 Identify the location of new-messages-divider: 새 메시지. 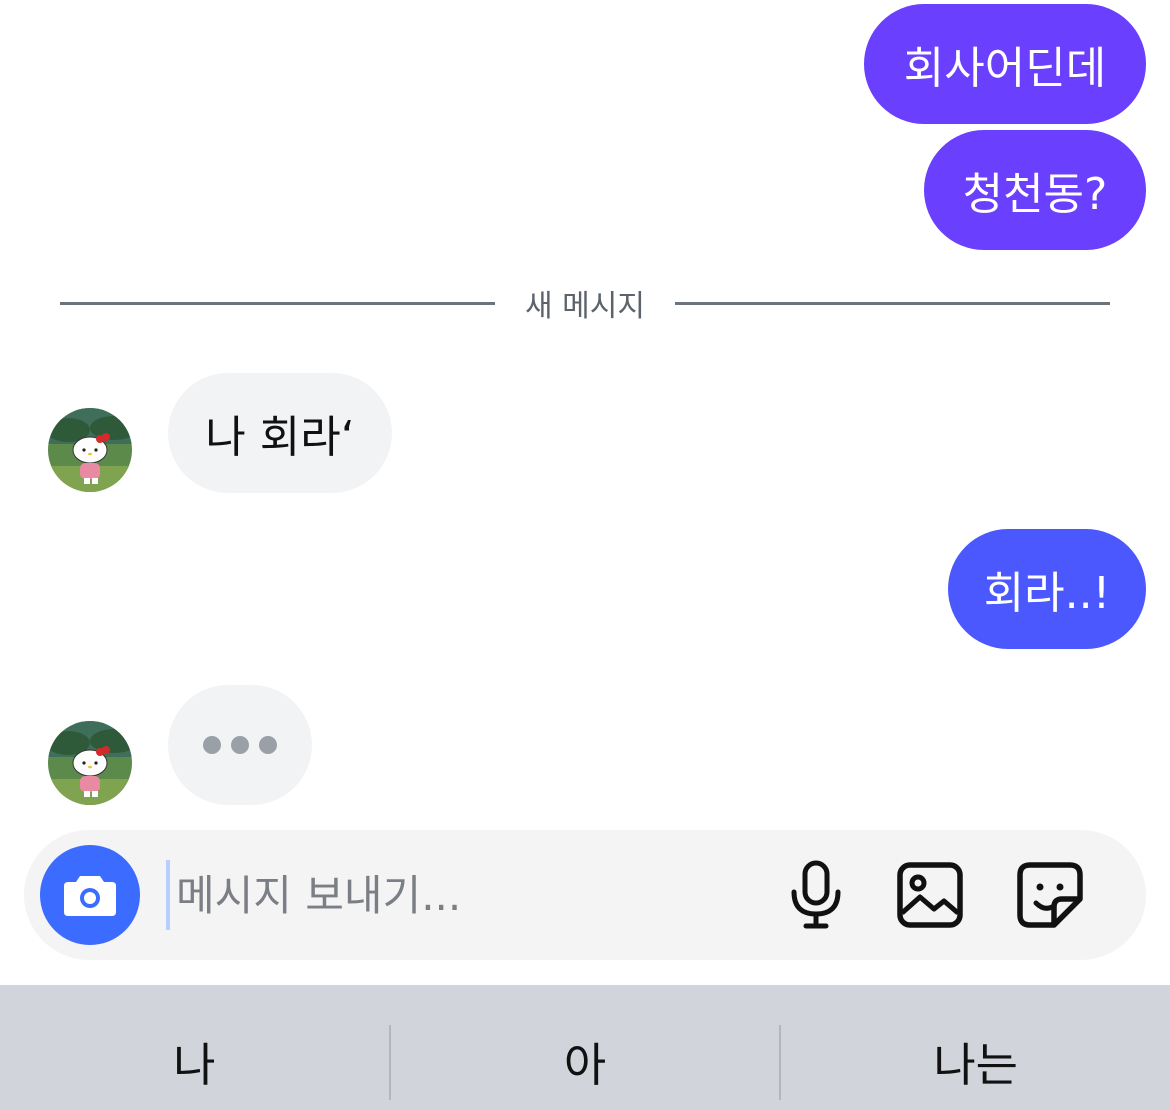
(585, 303).